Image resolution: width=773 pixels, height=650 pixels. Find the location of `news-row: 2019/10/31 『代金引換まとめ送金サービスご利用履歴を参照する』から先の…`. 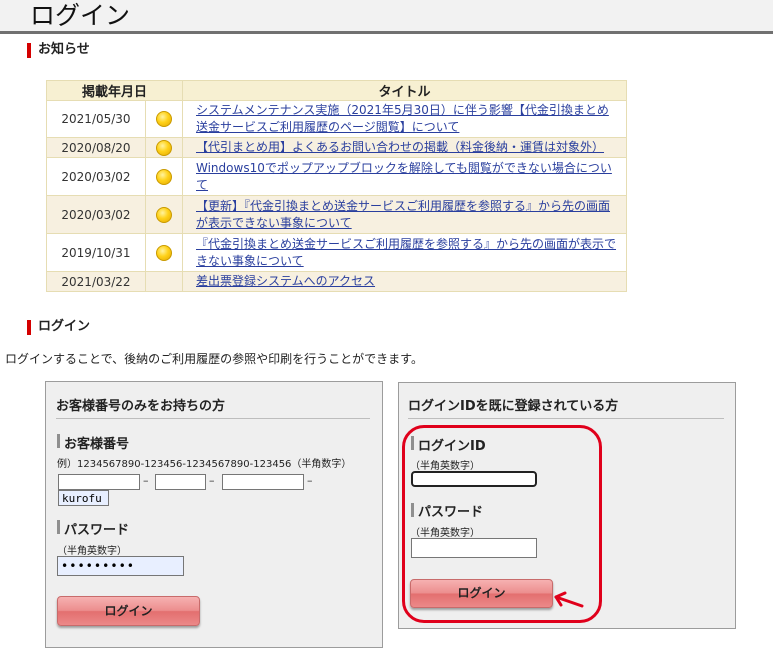

news-row: 2019/10/31 『代金引換まとめ送金サービスご利用履歴を参照する』から先の… is located at coordinates (336, 252).